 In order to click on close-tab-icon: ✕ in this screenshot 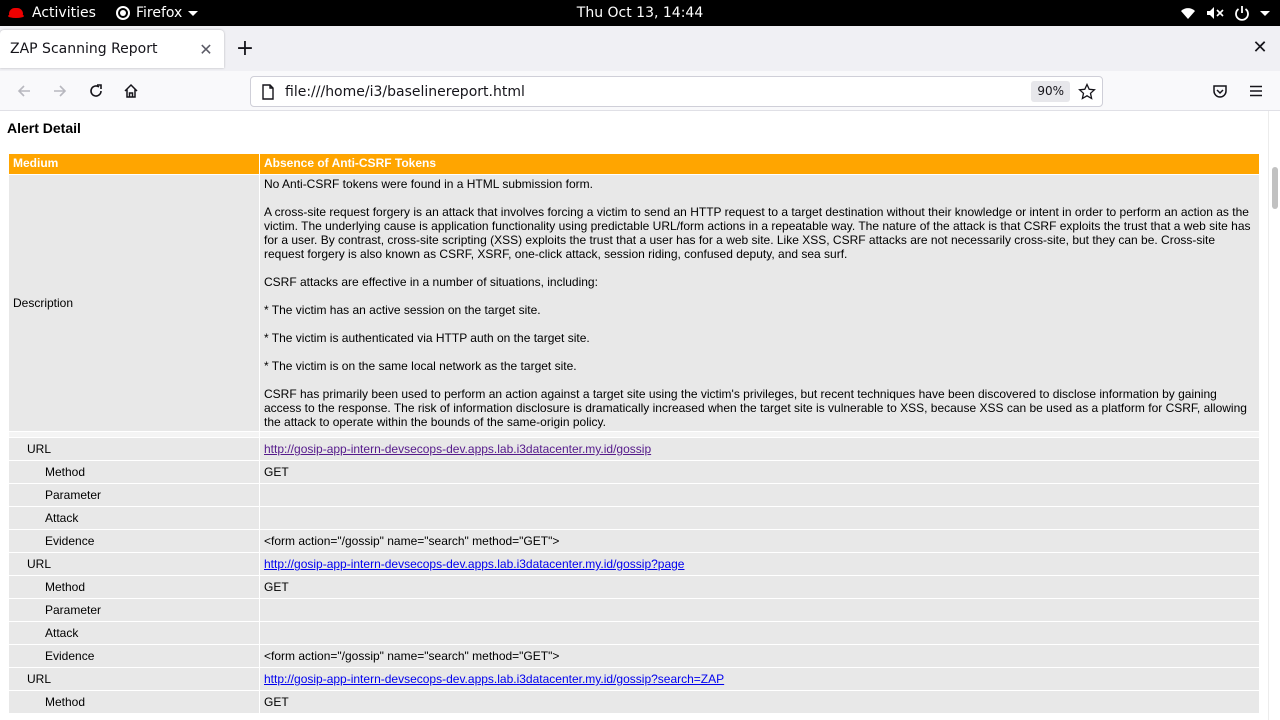, I will do `click(206, 49)`.